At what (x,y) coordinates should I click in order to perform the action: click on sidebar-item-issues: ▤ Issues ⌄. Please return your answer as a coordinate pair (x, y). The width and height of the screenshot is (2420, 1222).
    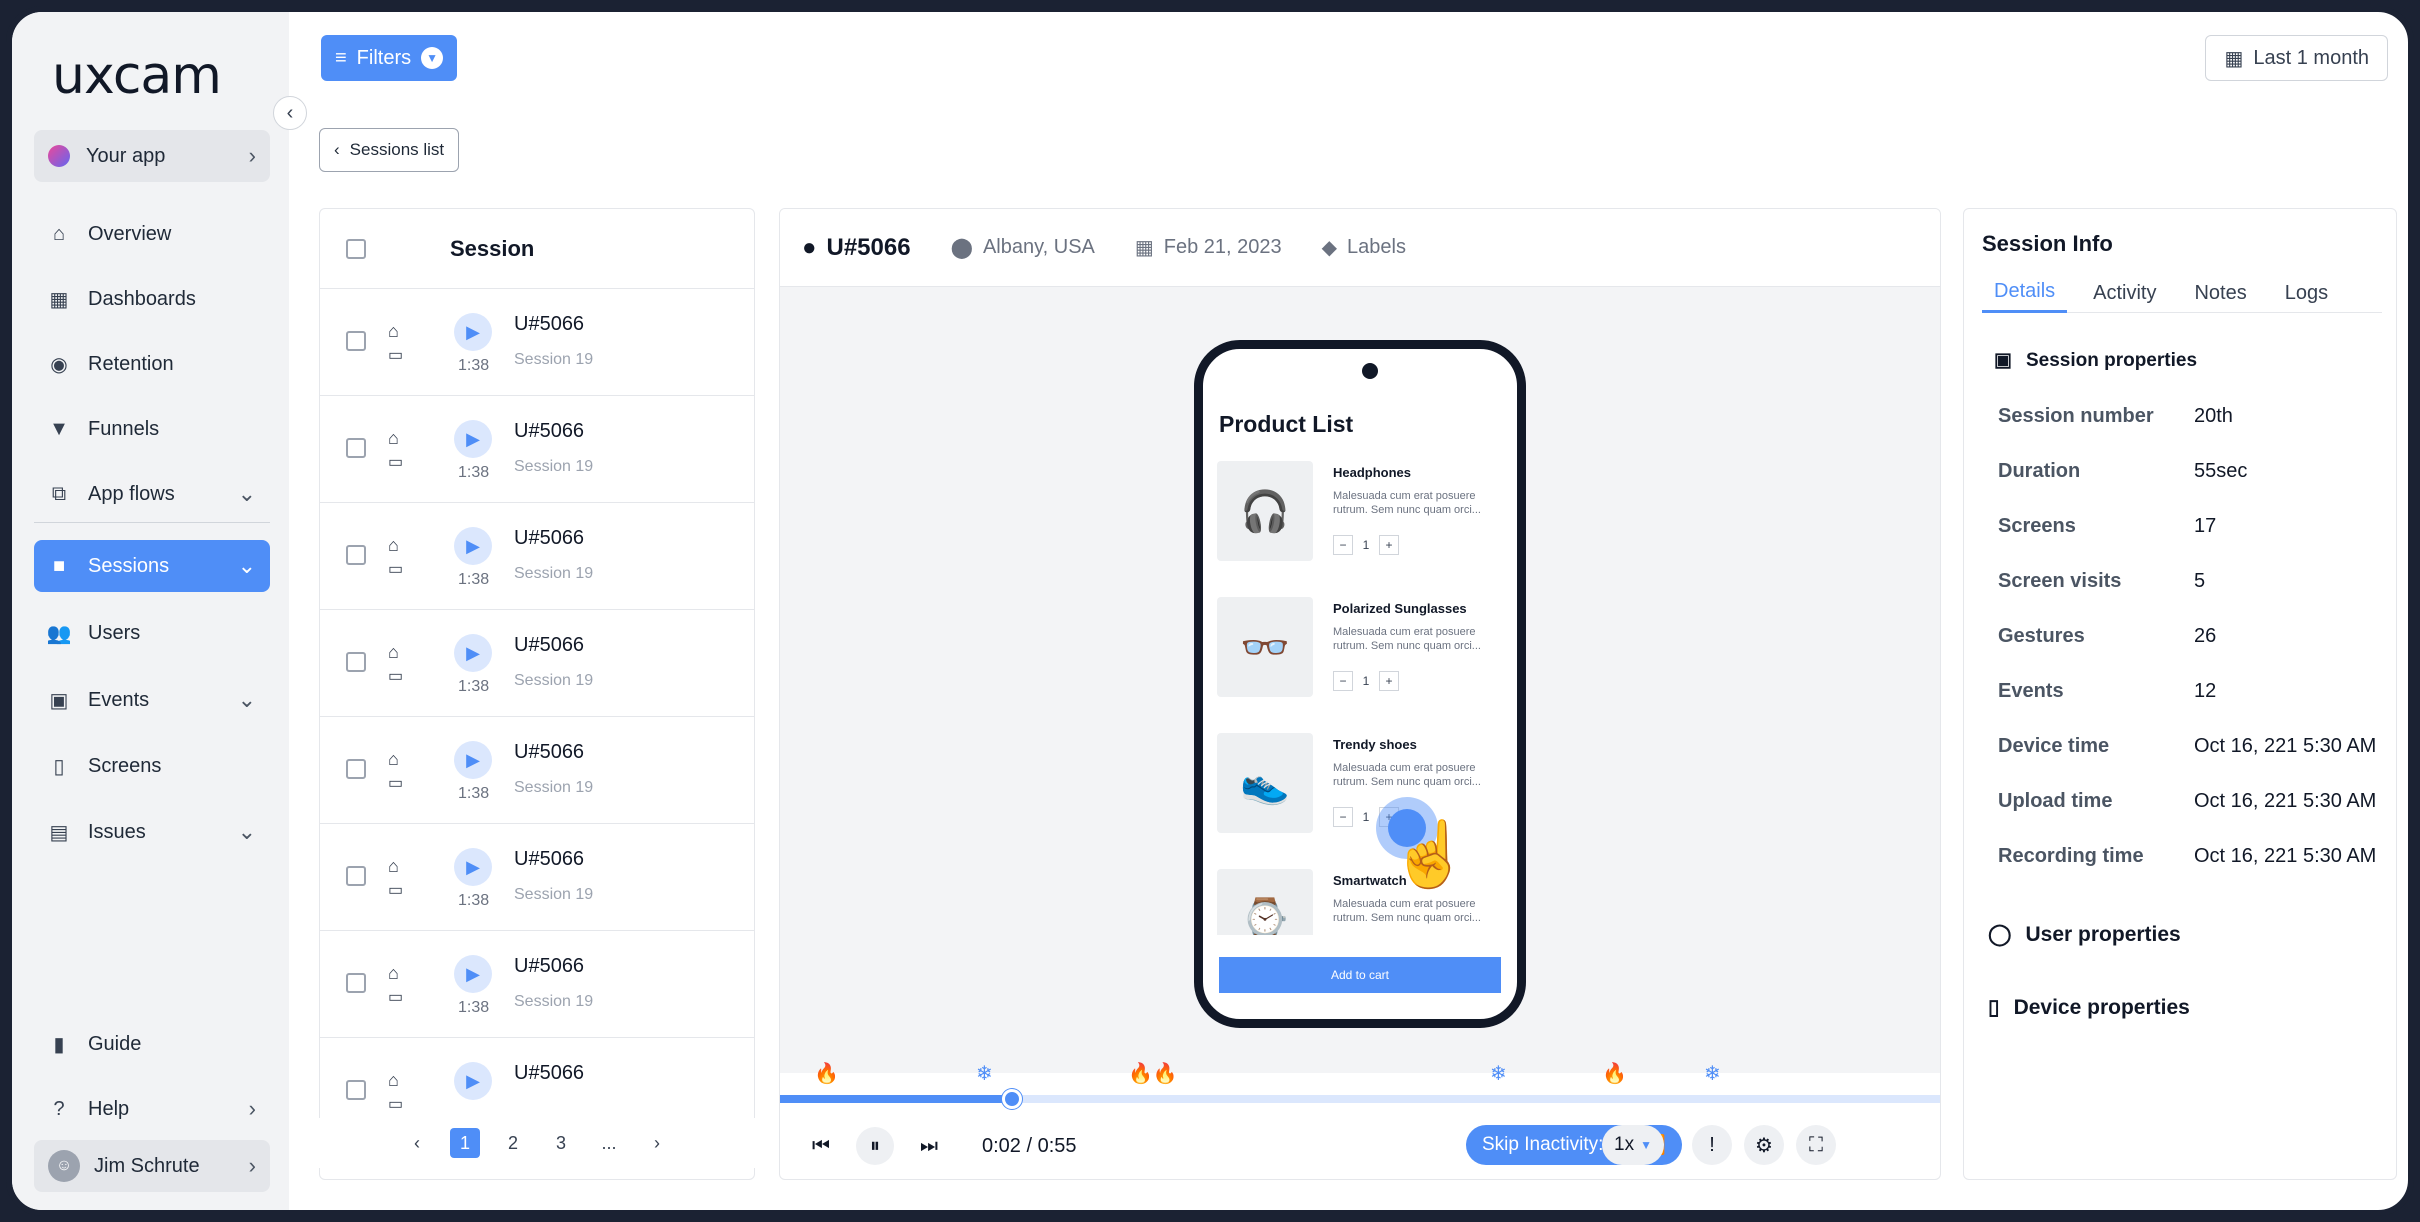
    Looking at the image, I should click on (152, 832).